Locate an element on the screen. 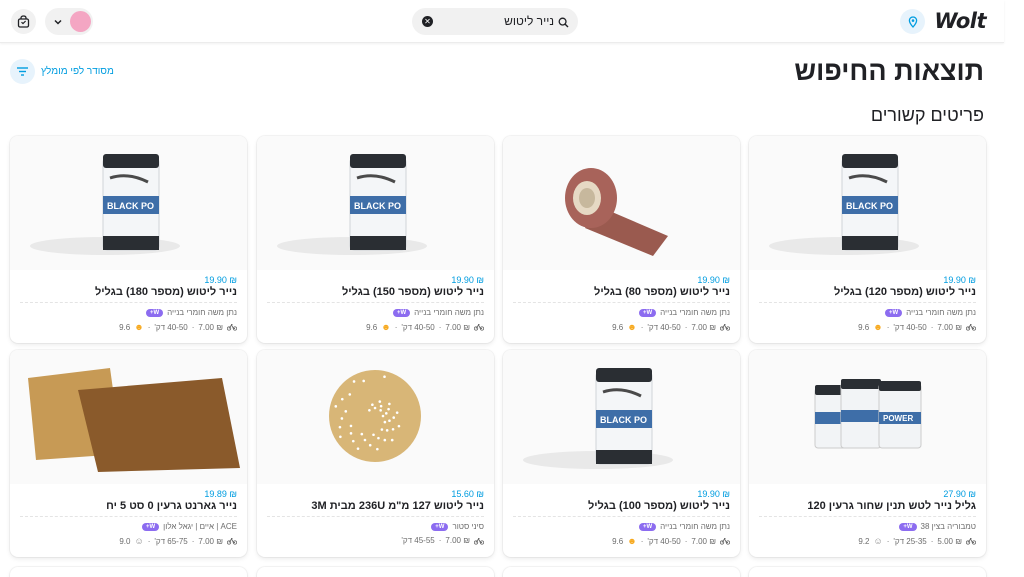 This screenshot has height=577, width=1024. product-name: נייר ליטוש (מספר 180) בגליל is located at coordinates (165, 292).